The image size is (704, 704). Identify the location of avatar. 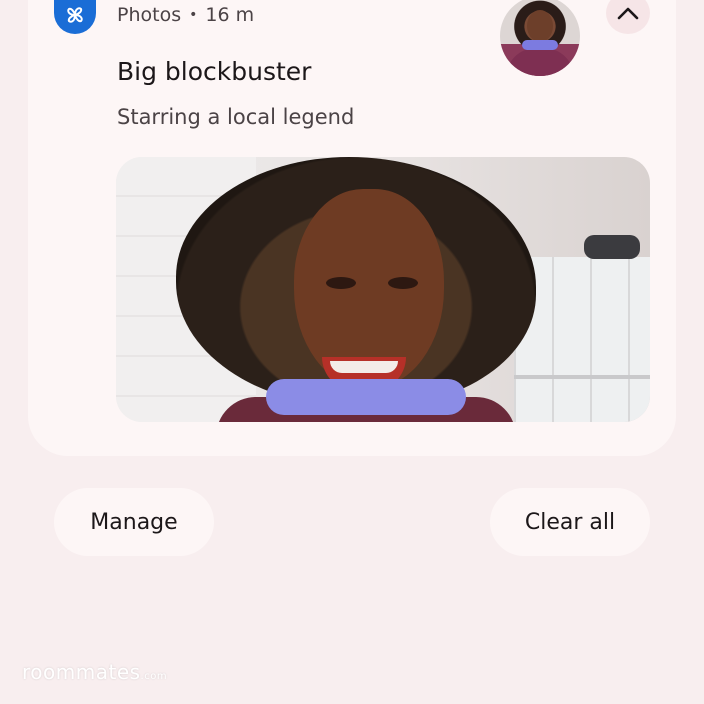
(540, 38).